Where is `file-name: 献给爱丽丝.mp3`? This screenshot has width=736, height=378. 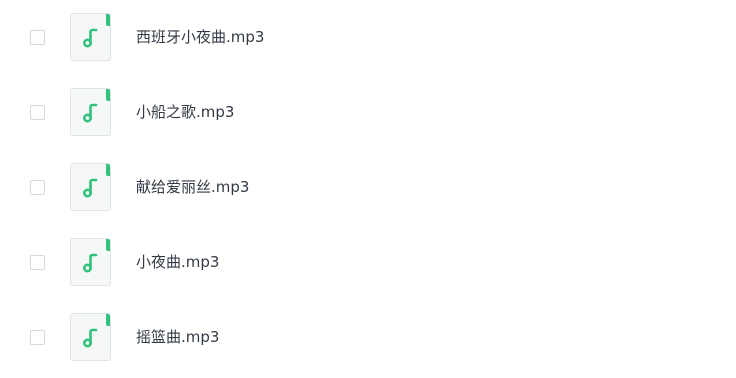
file-name: 献给爱丽丝.mp3 is located at coordinates (192, 187).